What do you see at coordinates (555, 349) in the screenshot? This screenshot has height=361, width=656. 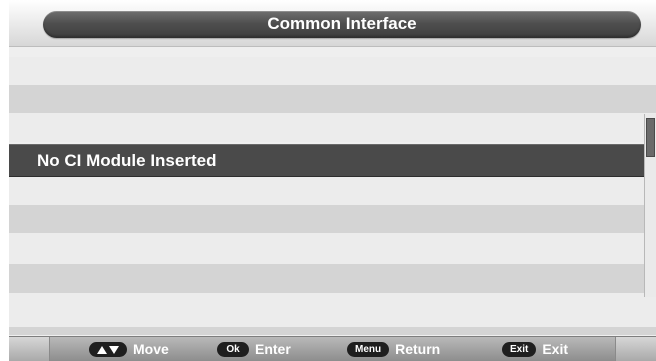 I see `exit-label: Exit` at bounding box center [555, 349].